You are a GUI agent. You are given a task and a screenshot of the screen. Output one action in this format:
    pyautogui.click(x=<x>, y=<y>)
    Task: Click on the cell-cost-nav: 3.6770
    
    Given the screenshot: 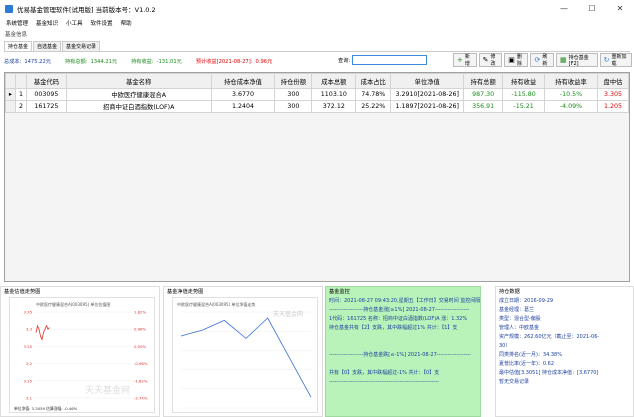 What is the action you would take?
    pyautogui.click(x=243, y=94)
    